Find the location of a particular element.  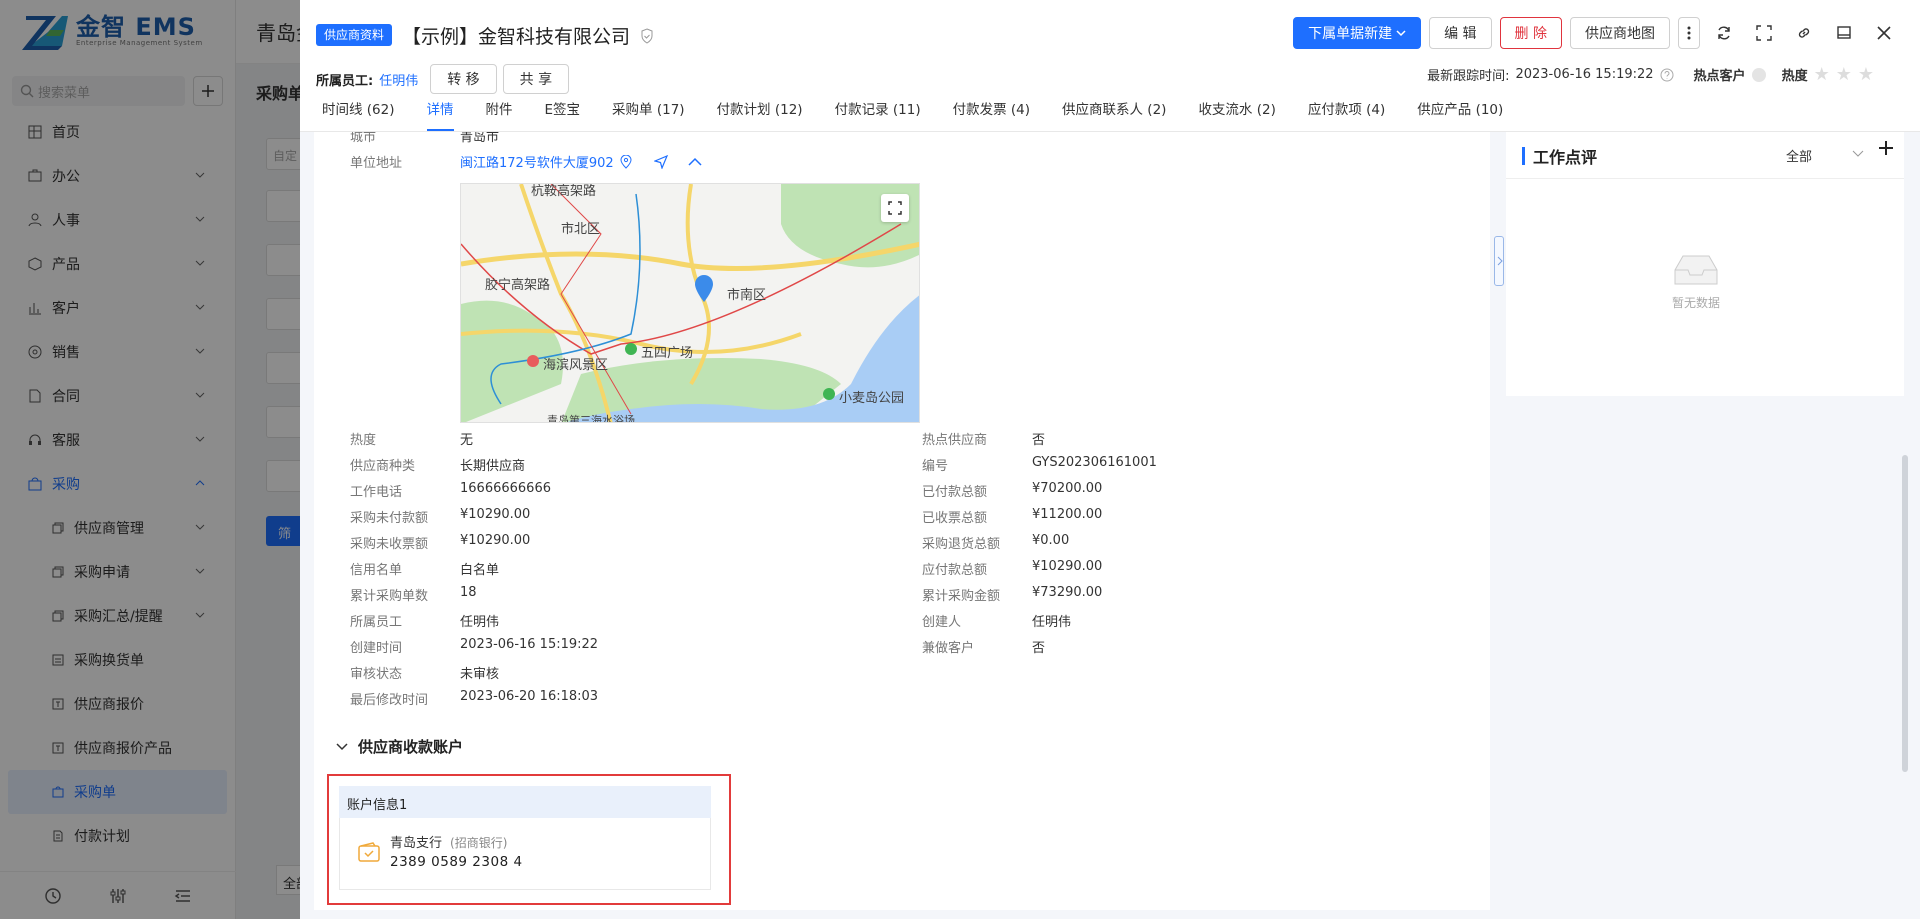

tab-attachments: 附件 is located at coordinates (499, 113).